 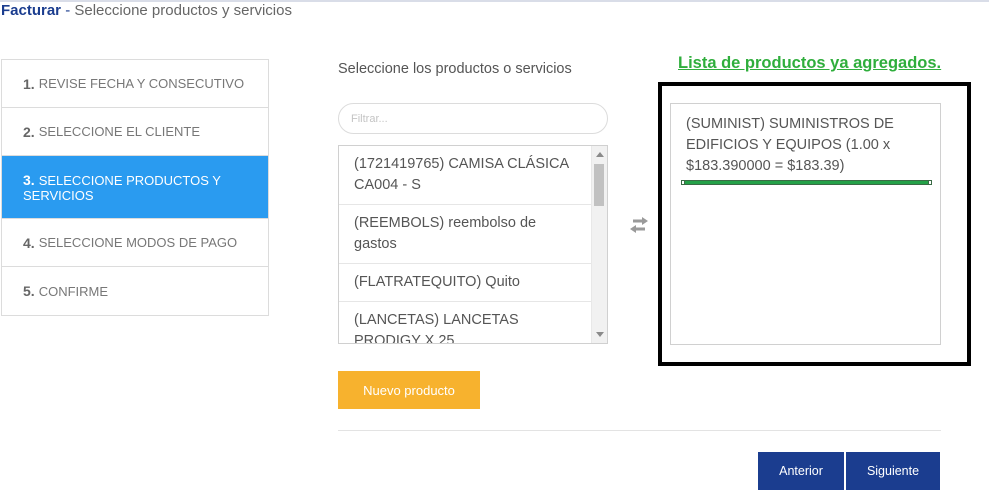 What do you see at coordinates (466, 234) in the screenshot?
I see `list-item: (REEMBOLS) reembolso de gastos` at bounding box center [466, 234].